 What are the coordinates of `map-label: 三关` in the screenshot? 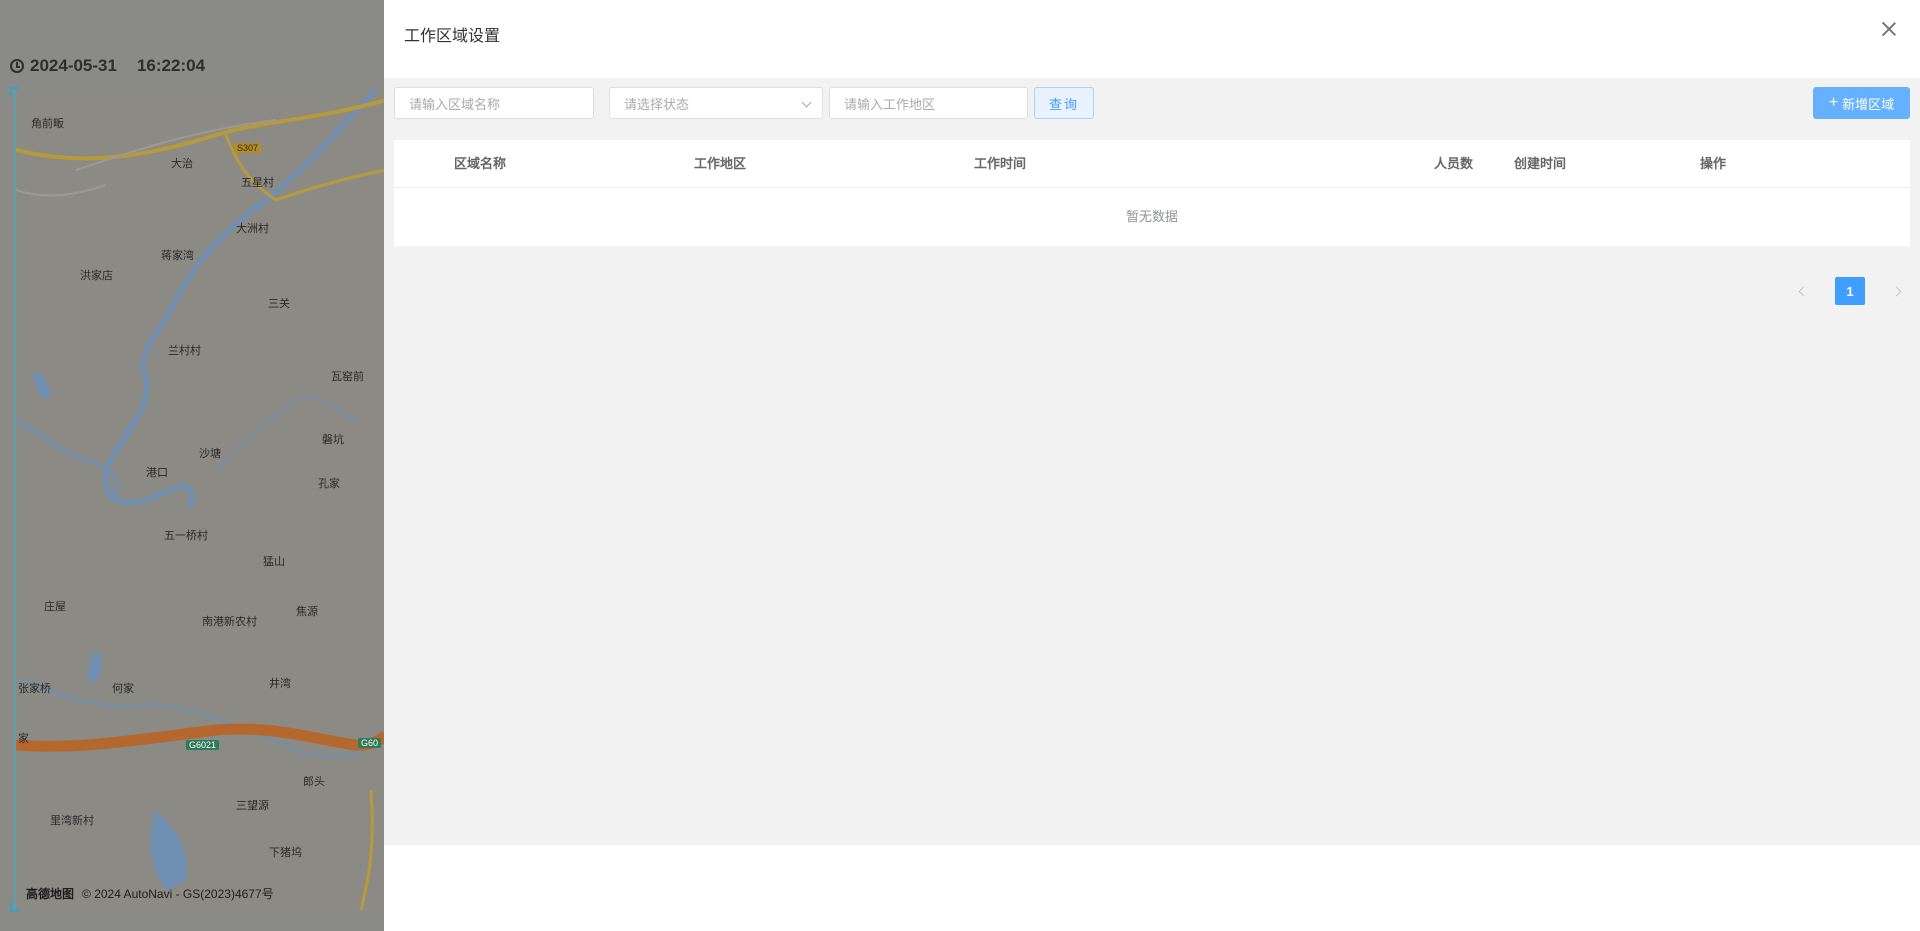 It's located at (279, 304).